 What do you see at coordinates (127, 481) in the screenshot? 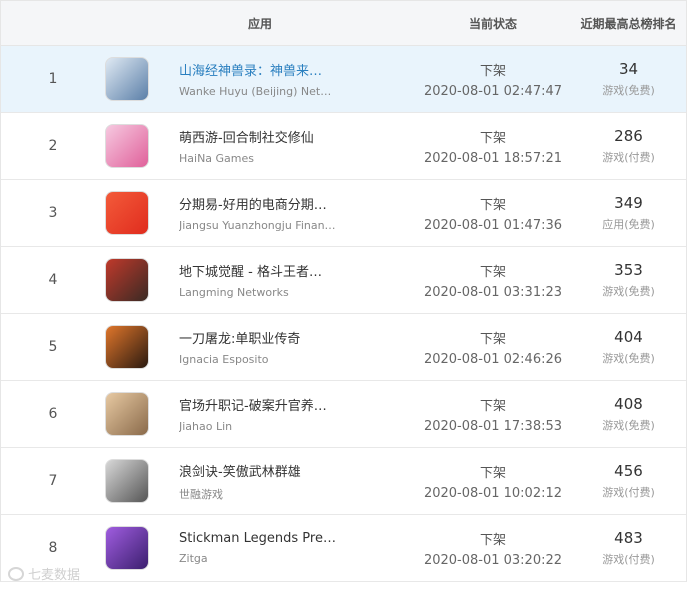
I see `langjianjue-app-icon` at bounding box center [127, 481].